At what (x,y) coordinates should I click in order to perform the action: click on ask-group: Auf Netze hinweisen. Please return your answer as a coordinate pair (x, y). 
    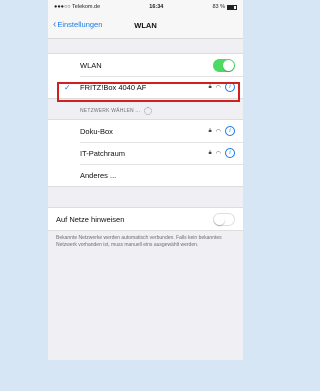
    Looking at the image, I should click on (145, 219).